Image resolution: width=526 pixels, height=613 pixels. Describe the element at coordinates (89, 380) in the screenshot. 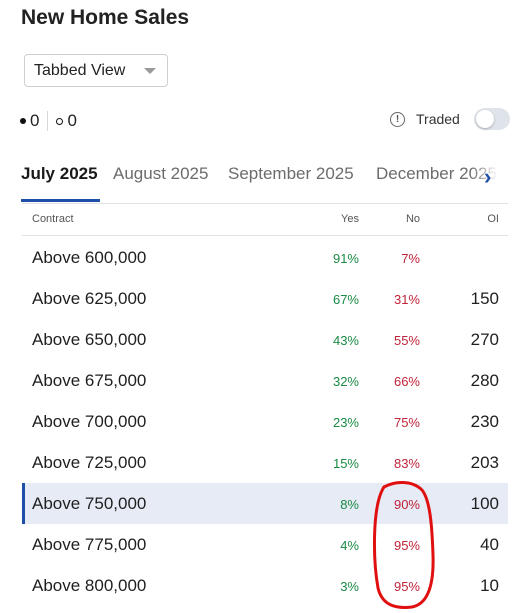

I see `contract-name: Above 675,000` at that location.